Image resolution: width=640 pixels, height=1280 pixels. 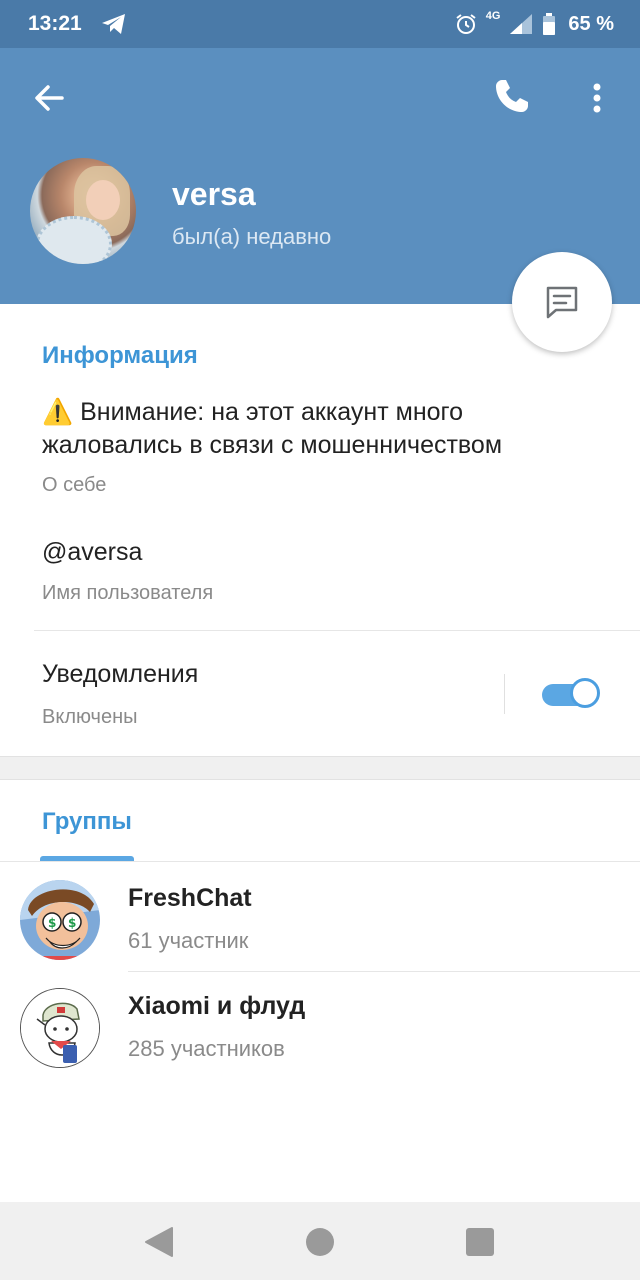 I want to click on network-type: 4G, so click(x=493, y=16).